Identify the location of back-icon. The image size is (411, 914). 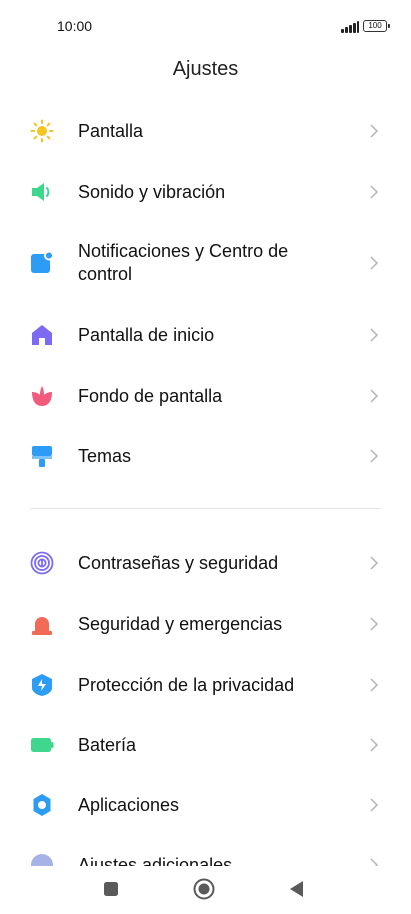
(297, 889).